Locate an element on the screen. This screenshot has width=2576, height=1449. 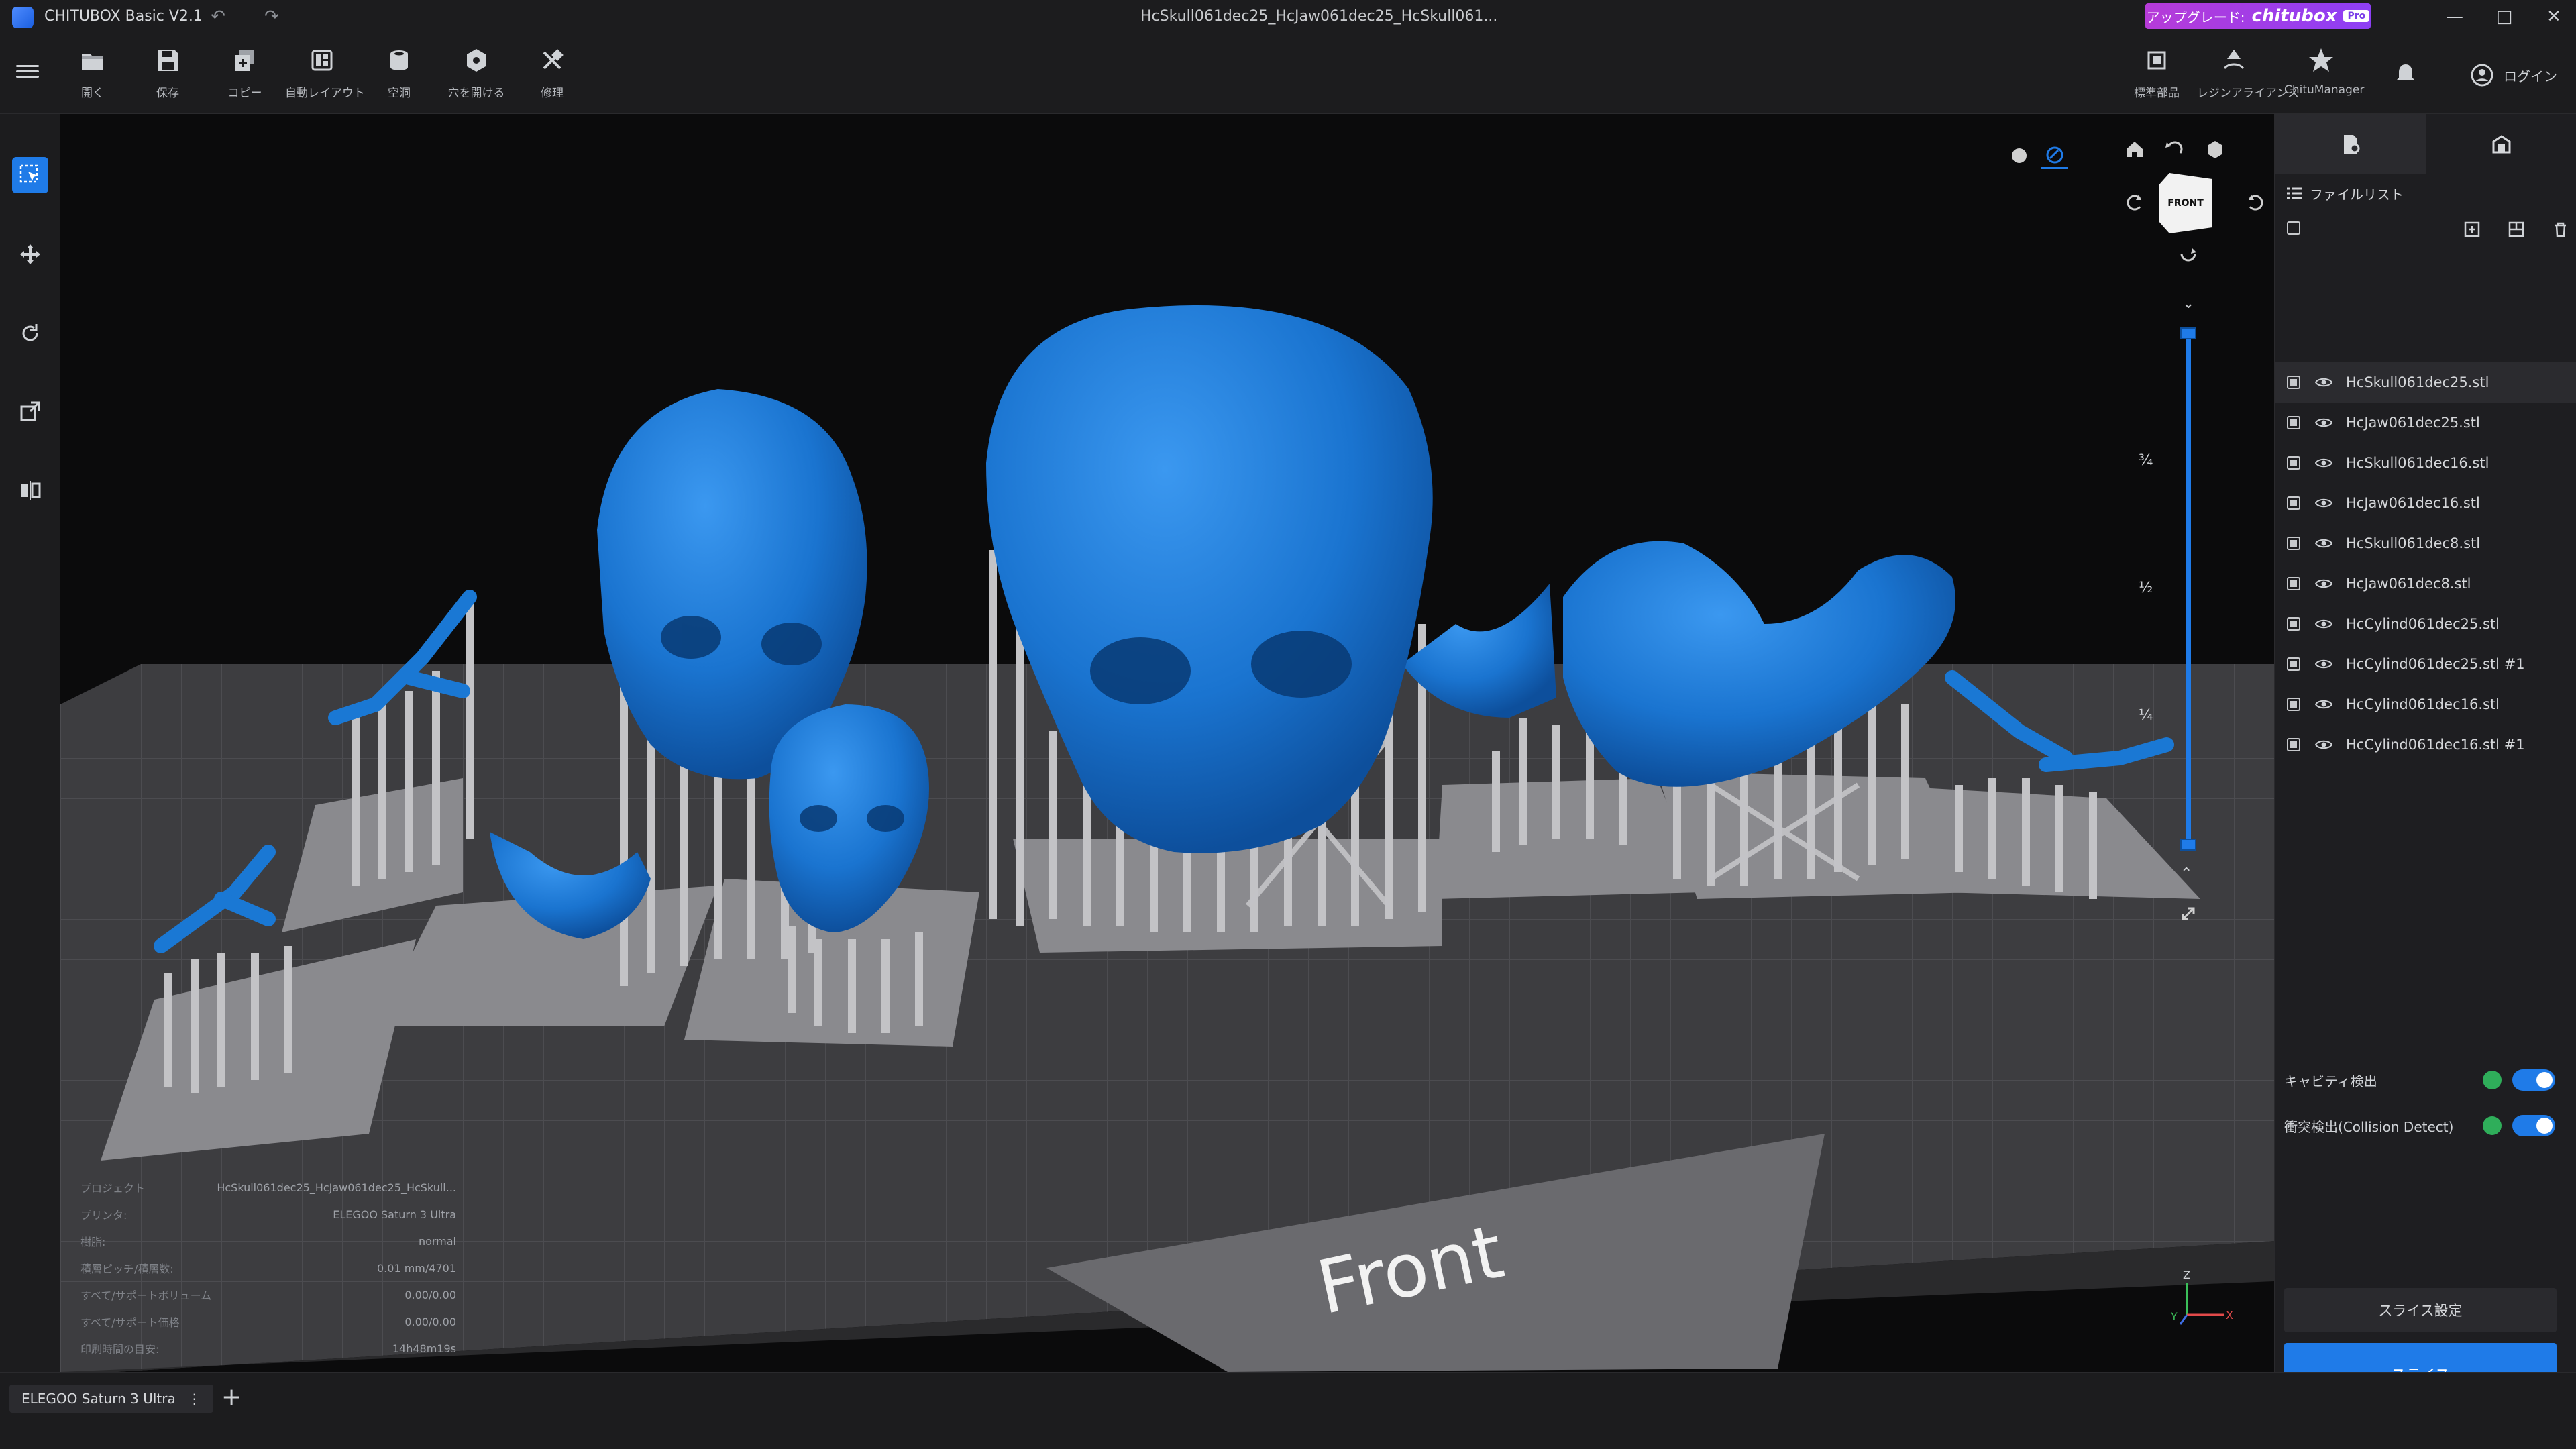
printer-tab-more-icon: ⋮ is located at coordinates (194, 1399).